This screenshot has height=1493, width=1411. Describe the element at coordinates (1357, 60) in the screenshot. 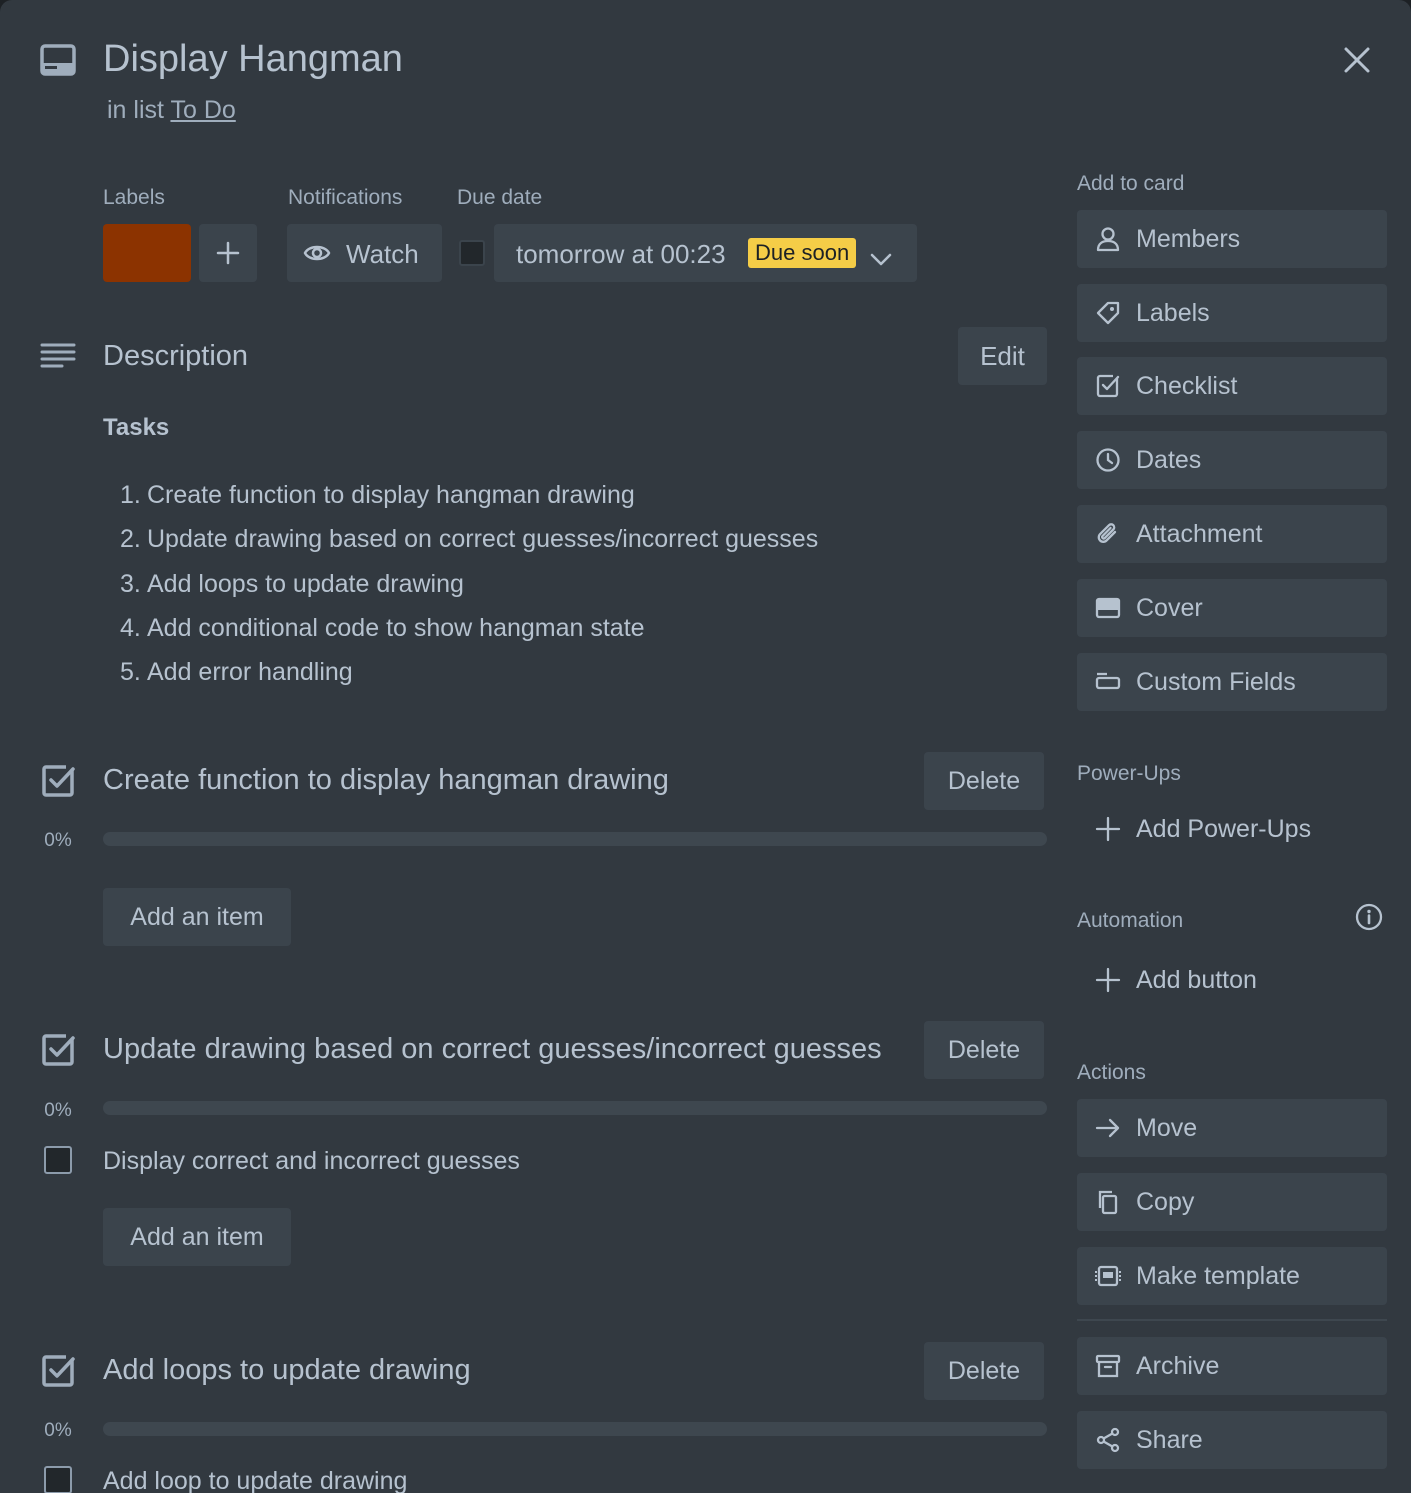

I see `close-icon` at that location.